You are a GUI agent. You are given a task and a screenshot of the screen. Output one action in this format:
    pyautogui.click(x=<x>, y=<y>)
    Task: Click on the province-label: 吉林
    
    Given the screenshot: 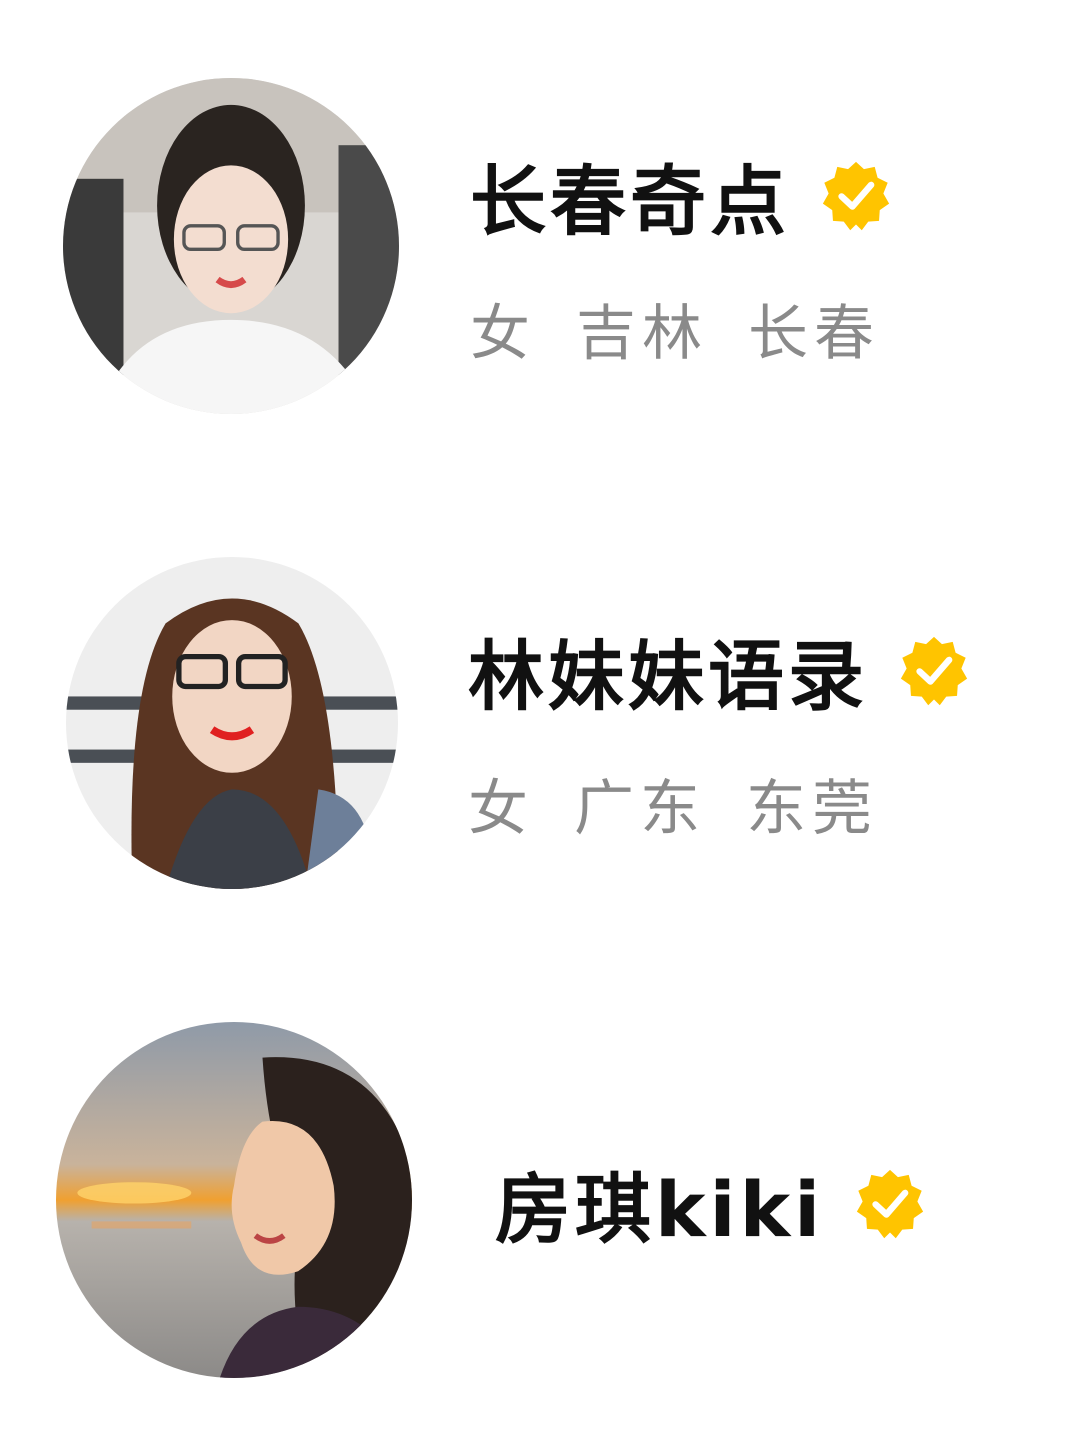 What is the action you would take?
    pyautogui.click(x=642, y=334)
    